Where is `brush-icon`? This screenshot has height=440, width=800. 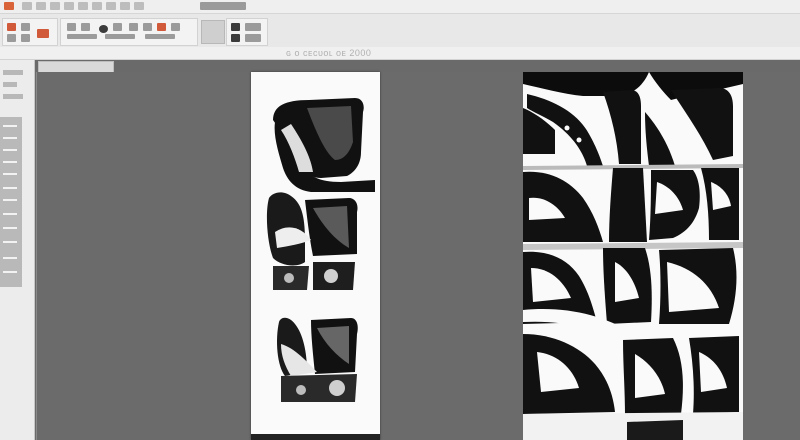 brush-icon is located at coordinates (103, 29).